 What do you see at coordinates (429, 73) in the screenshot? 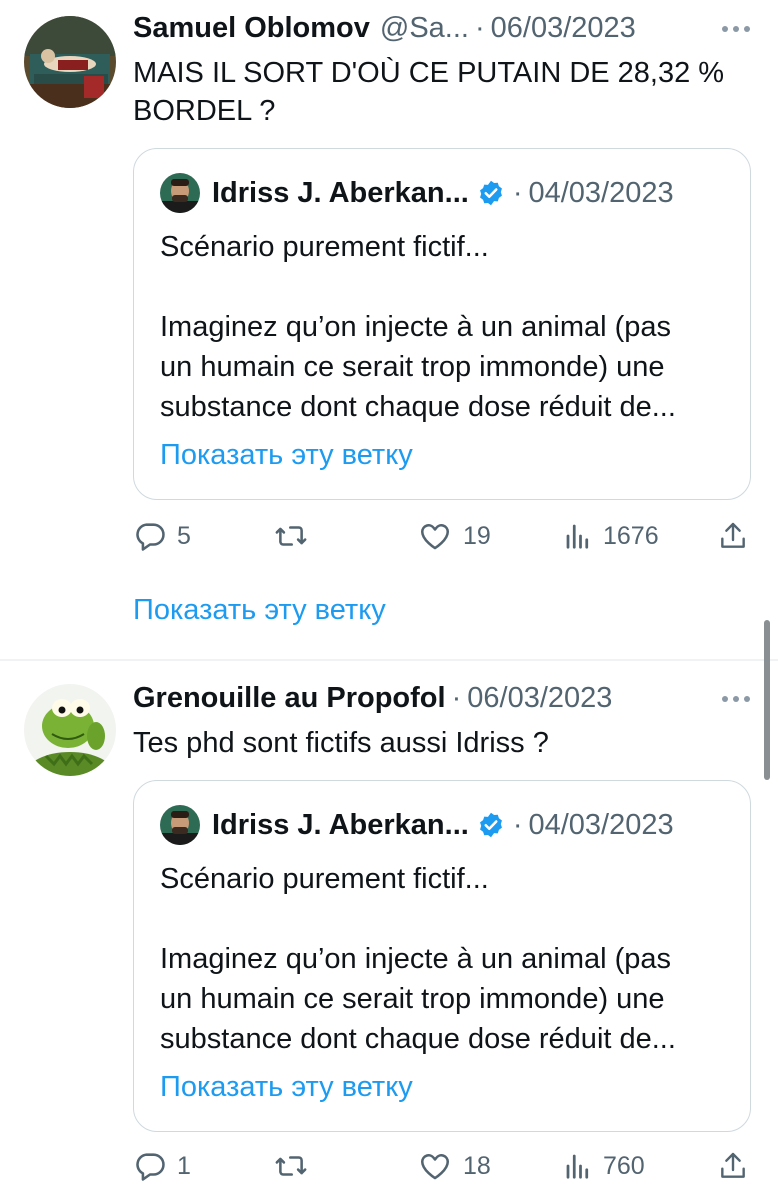
I see `tweet-text-line: MAIS IL SORT D'OÙ CE PUTAIN DE 28,32 %` at bounding box center [429, 73].